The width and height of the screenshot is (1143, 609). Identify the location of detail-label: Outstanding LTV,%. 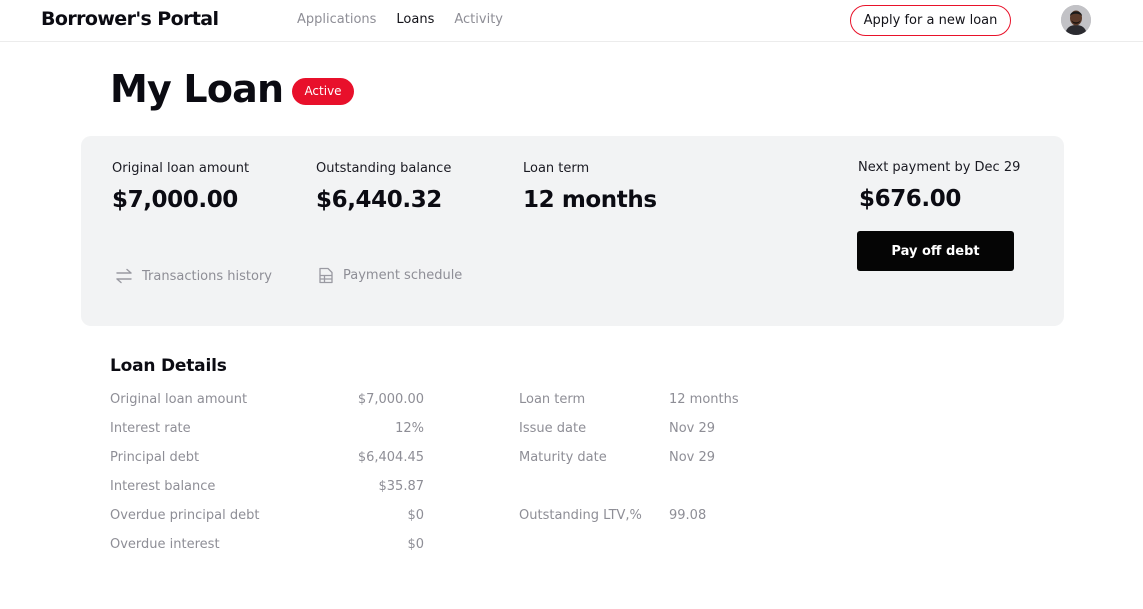
(580, 515).